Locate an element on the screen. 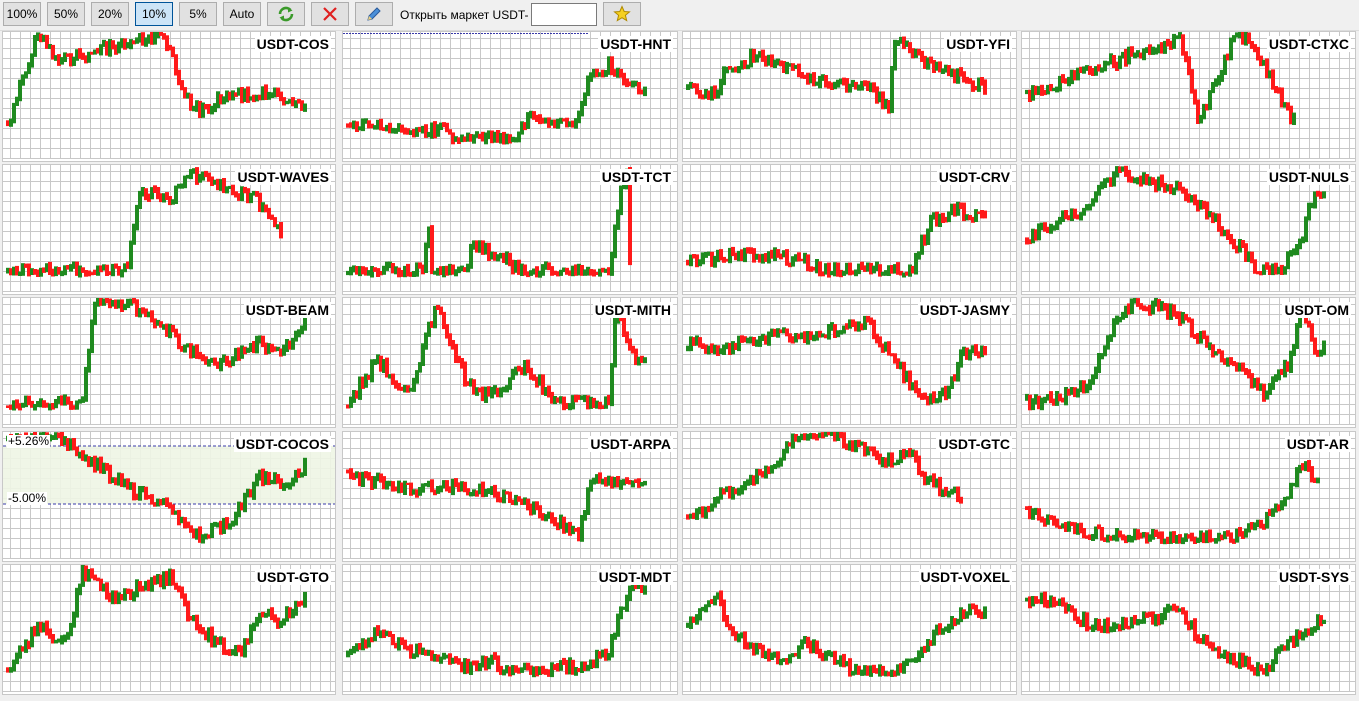 The height and width of the screenshot is (701, 1359). chart-panel-usdt-gtc: USDT-GTC is located at coordinates (849, 496).